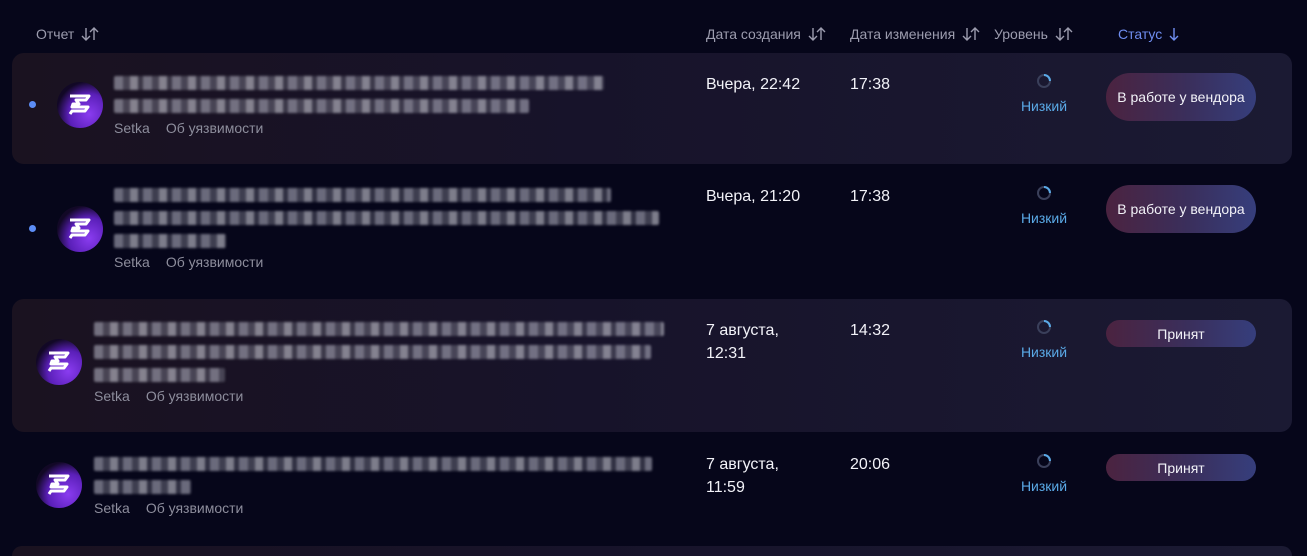  I want to click on column-header-report: Отчет, so click(68, 34).